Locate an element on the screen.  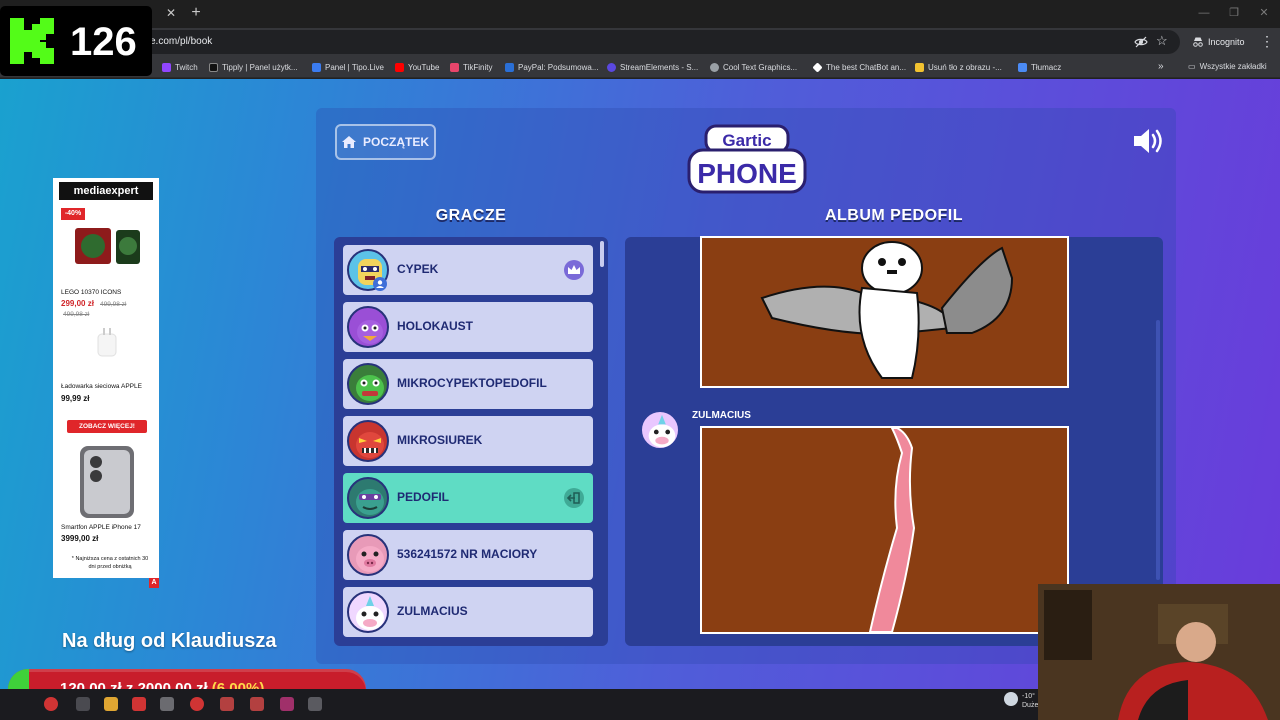
ad-footnote: dni przed obniżką is located at coordinates (110, 567).